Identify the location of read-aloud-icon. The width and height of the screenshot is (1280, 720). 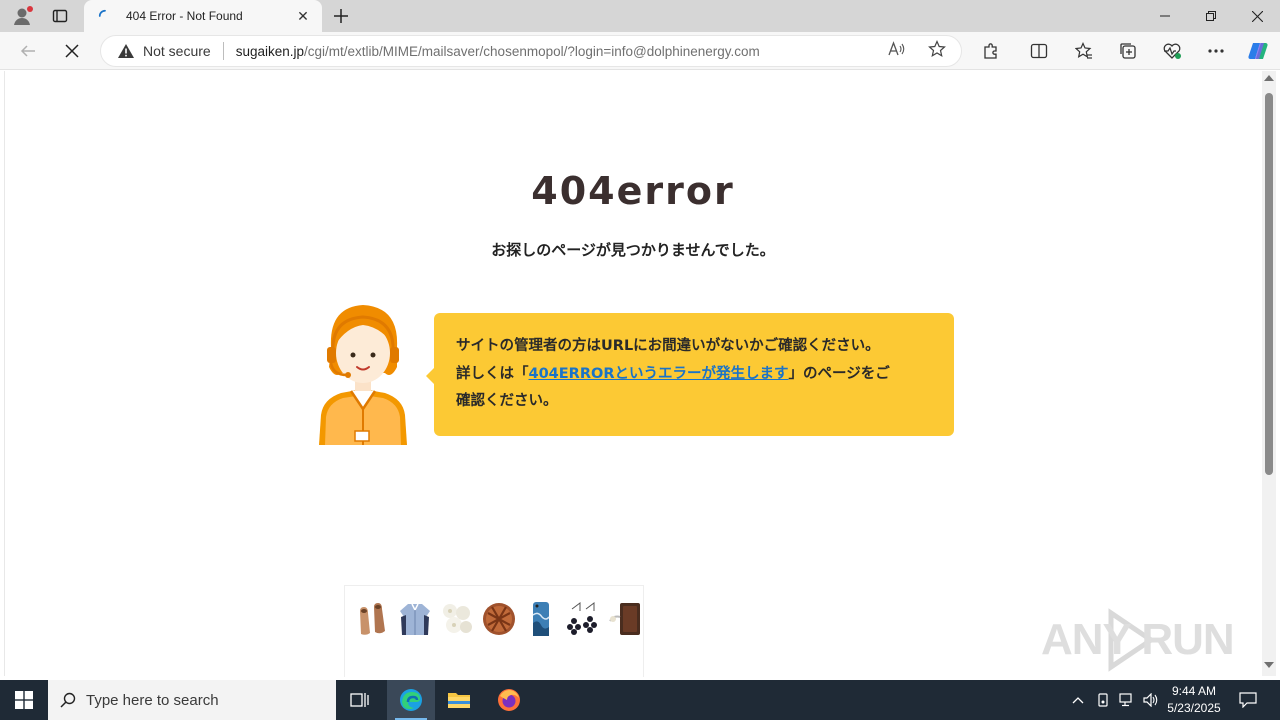
(896, 48).